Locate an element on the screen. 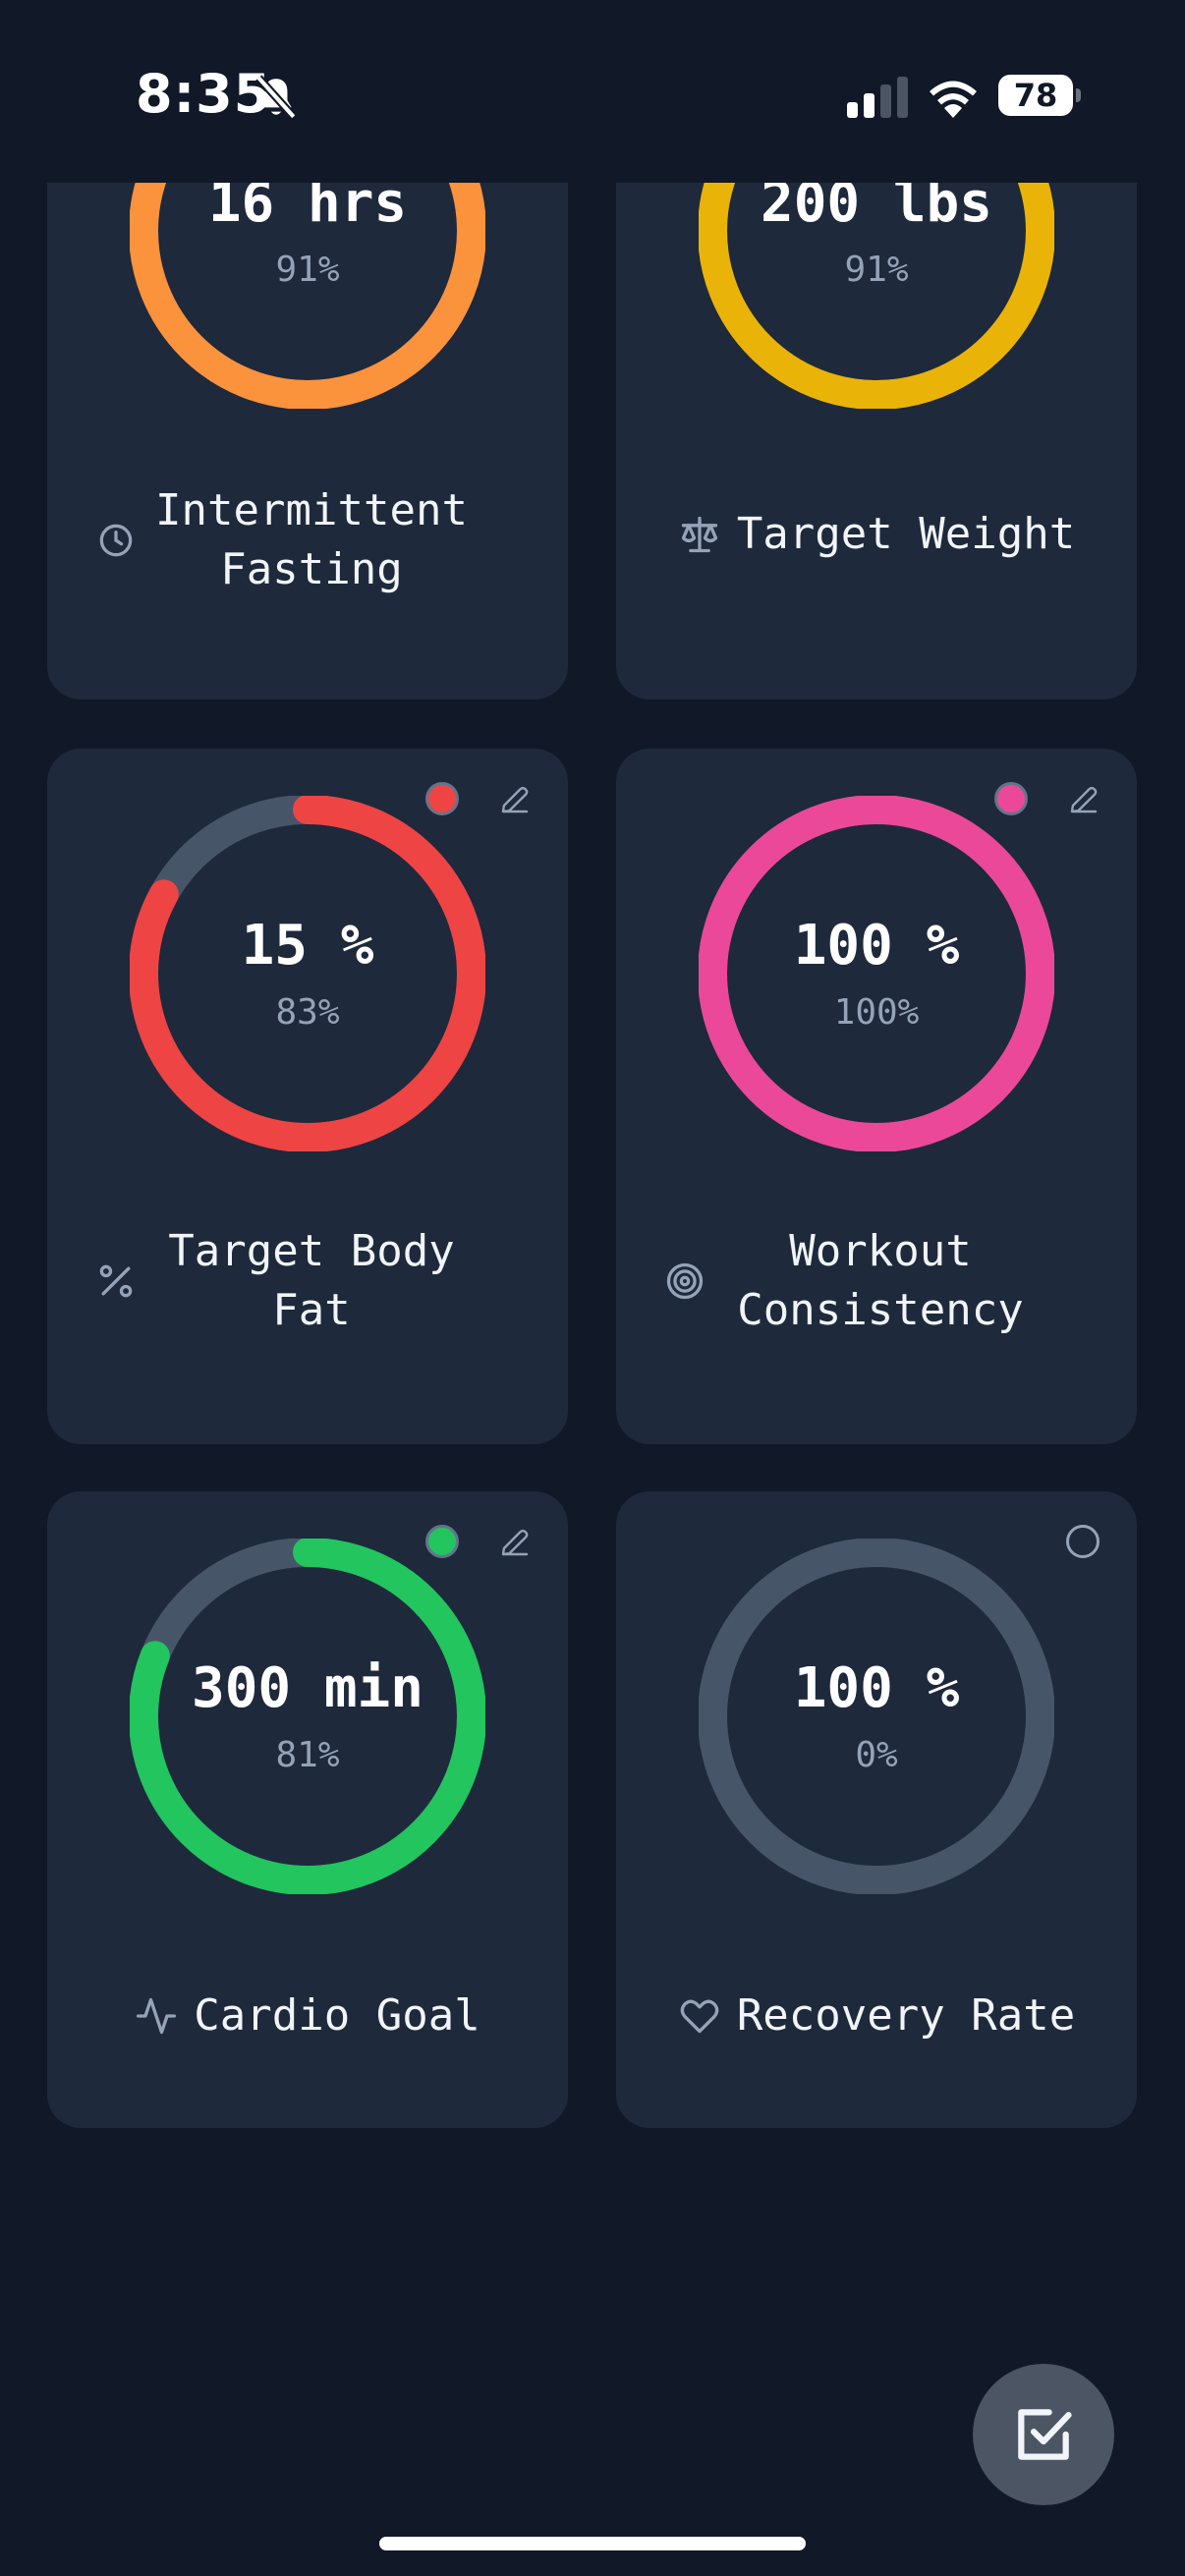 This screenshot has height=2576, width=1185. checklist-fab-button is located at coordinates (1044, 2434).